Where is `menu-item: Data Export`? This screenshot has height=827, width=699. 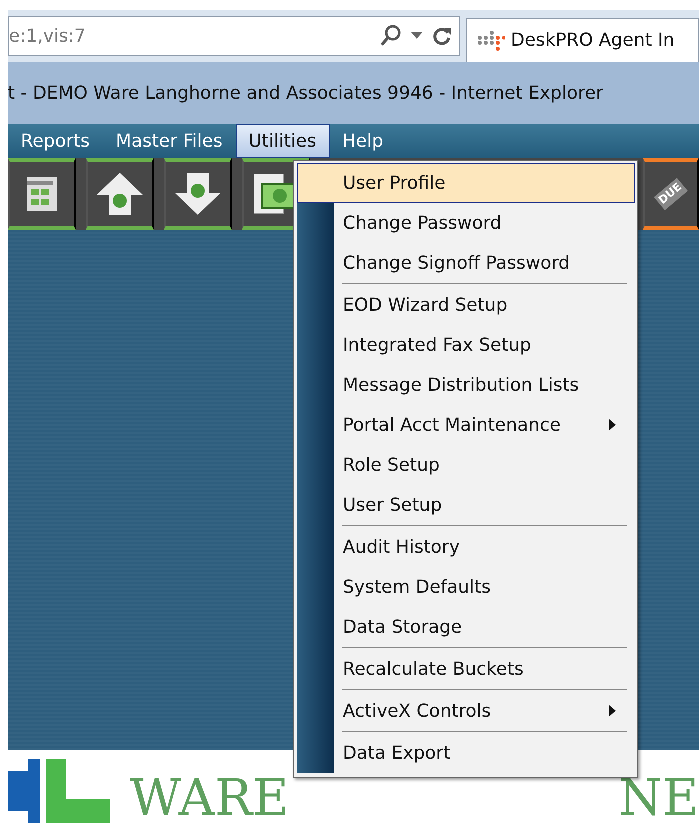 menu-item: Data Export is located at coordinates (466, 753).